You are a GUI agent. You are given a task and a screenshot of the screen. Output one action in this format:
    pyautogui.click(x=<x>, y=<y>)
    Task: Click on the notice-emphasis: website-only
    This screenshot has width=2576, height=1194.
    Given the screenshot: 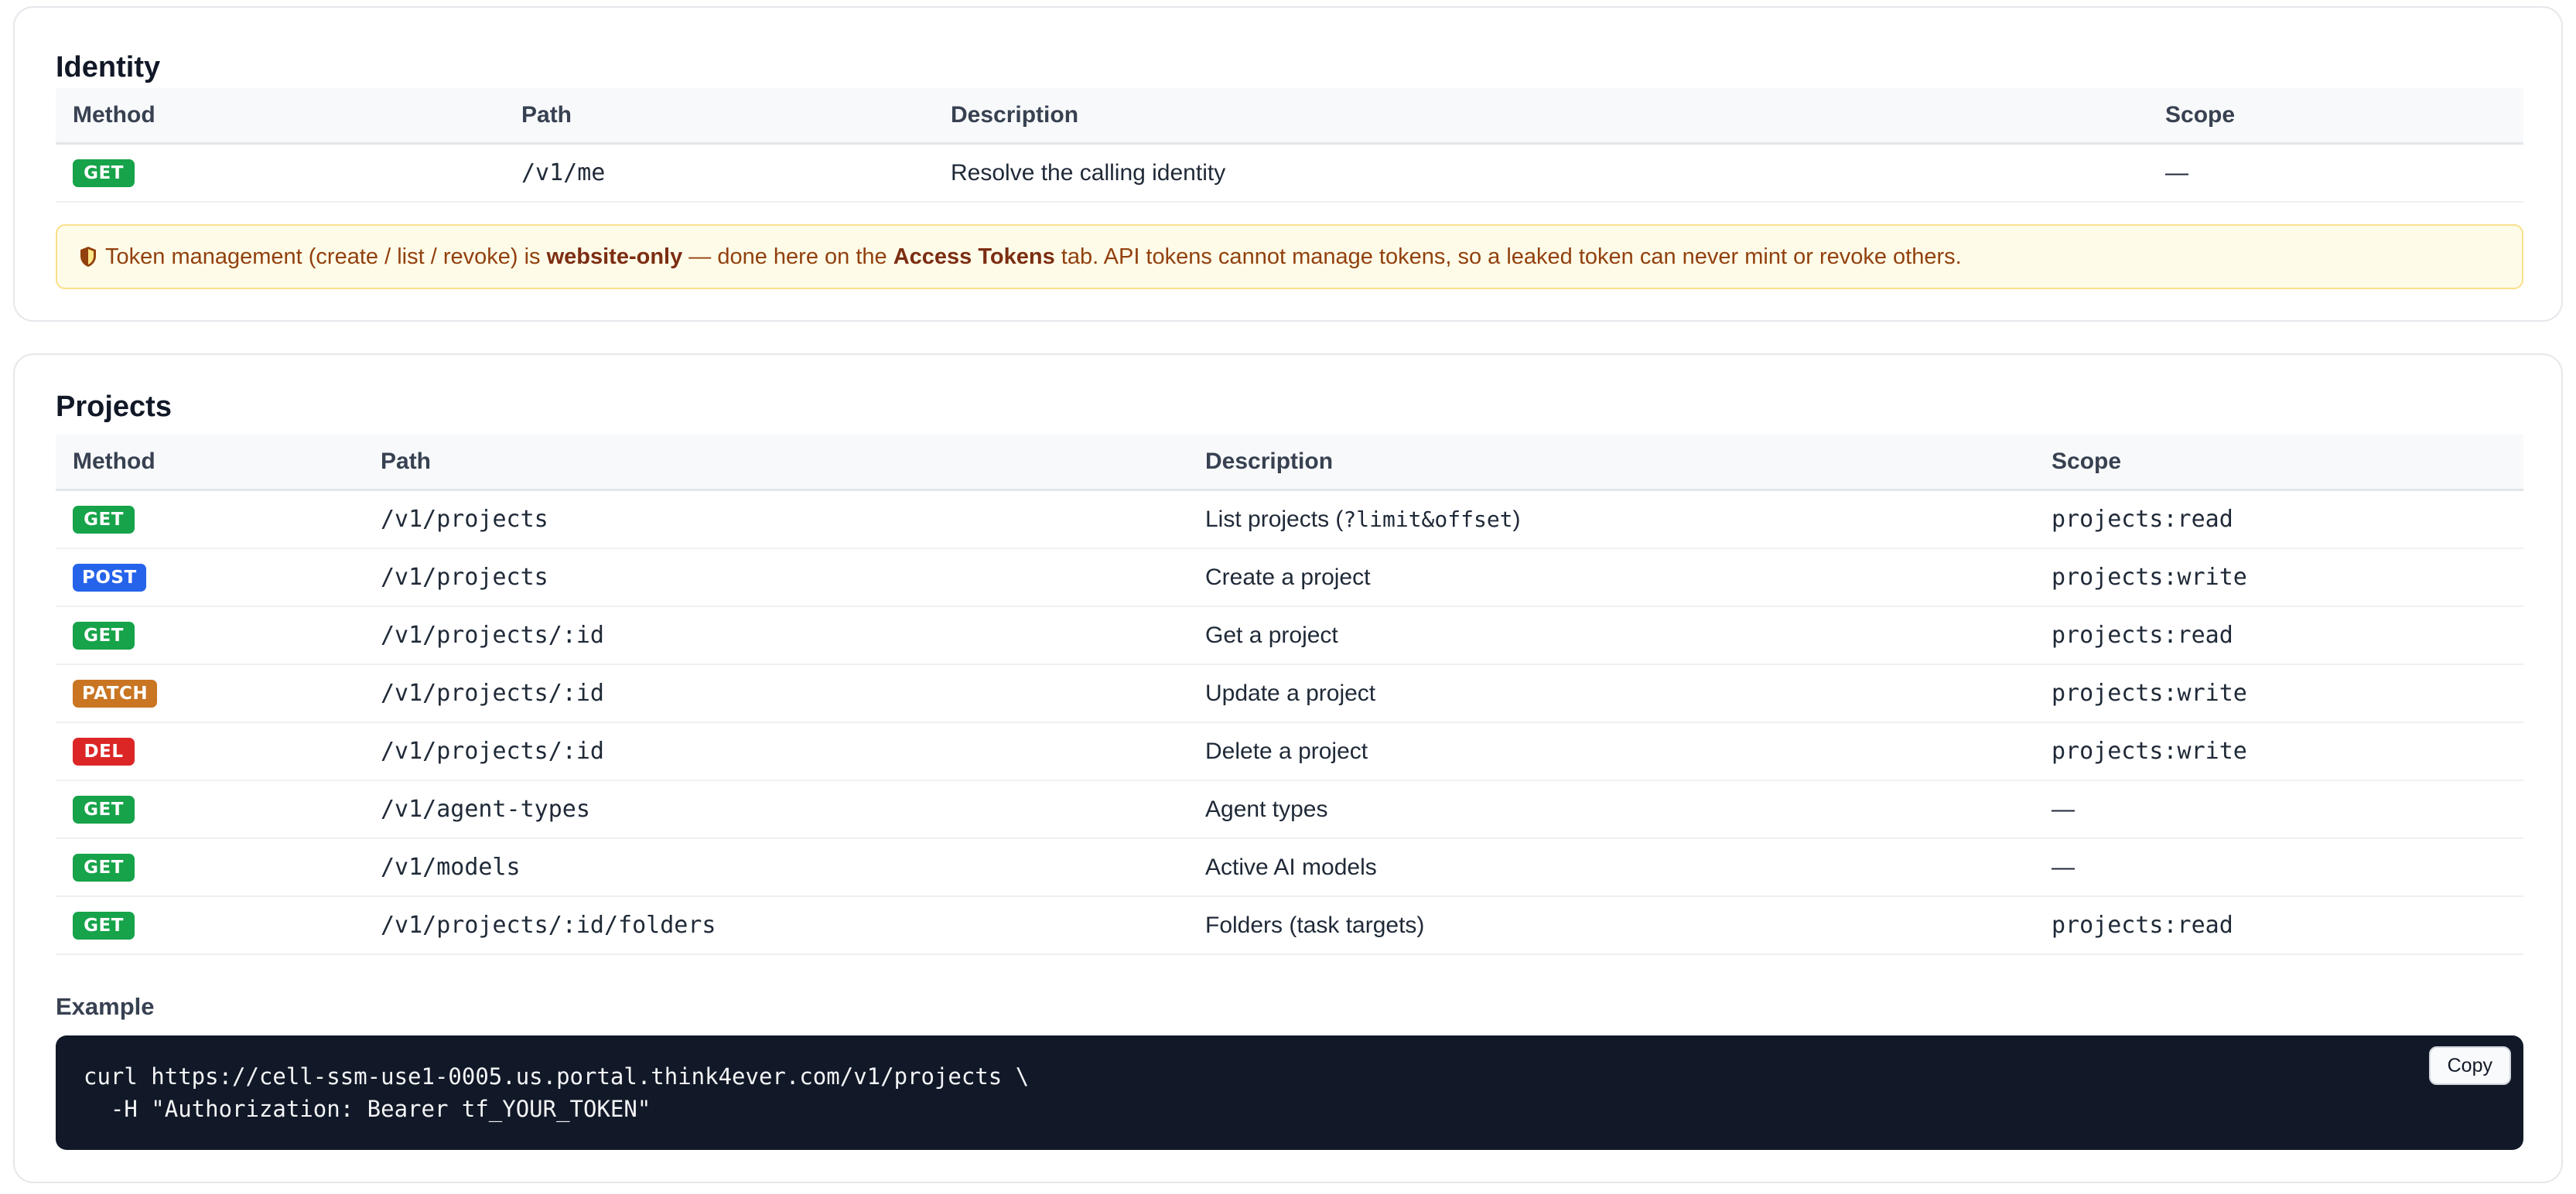 What is the action you would take?
    pyautogui.click(x=614, y=256)
    